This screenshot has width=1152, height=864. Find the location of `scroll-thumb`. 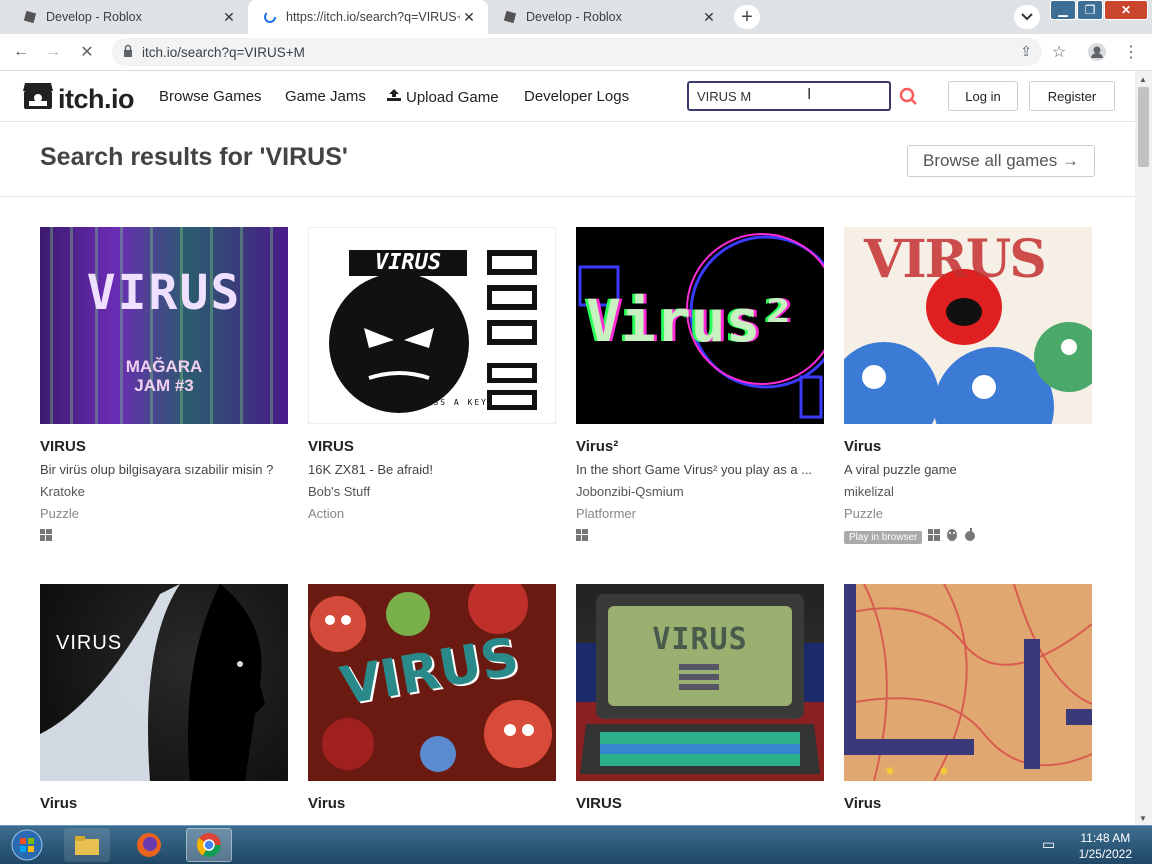

scroll-thumb is located at coordinates (1143, 127).